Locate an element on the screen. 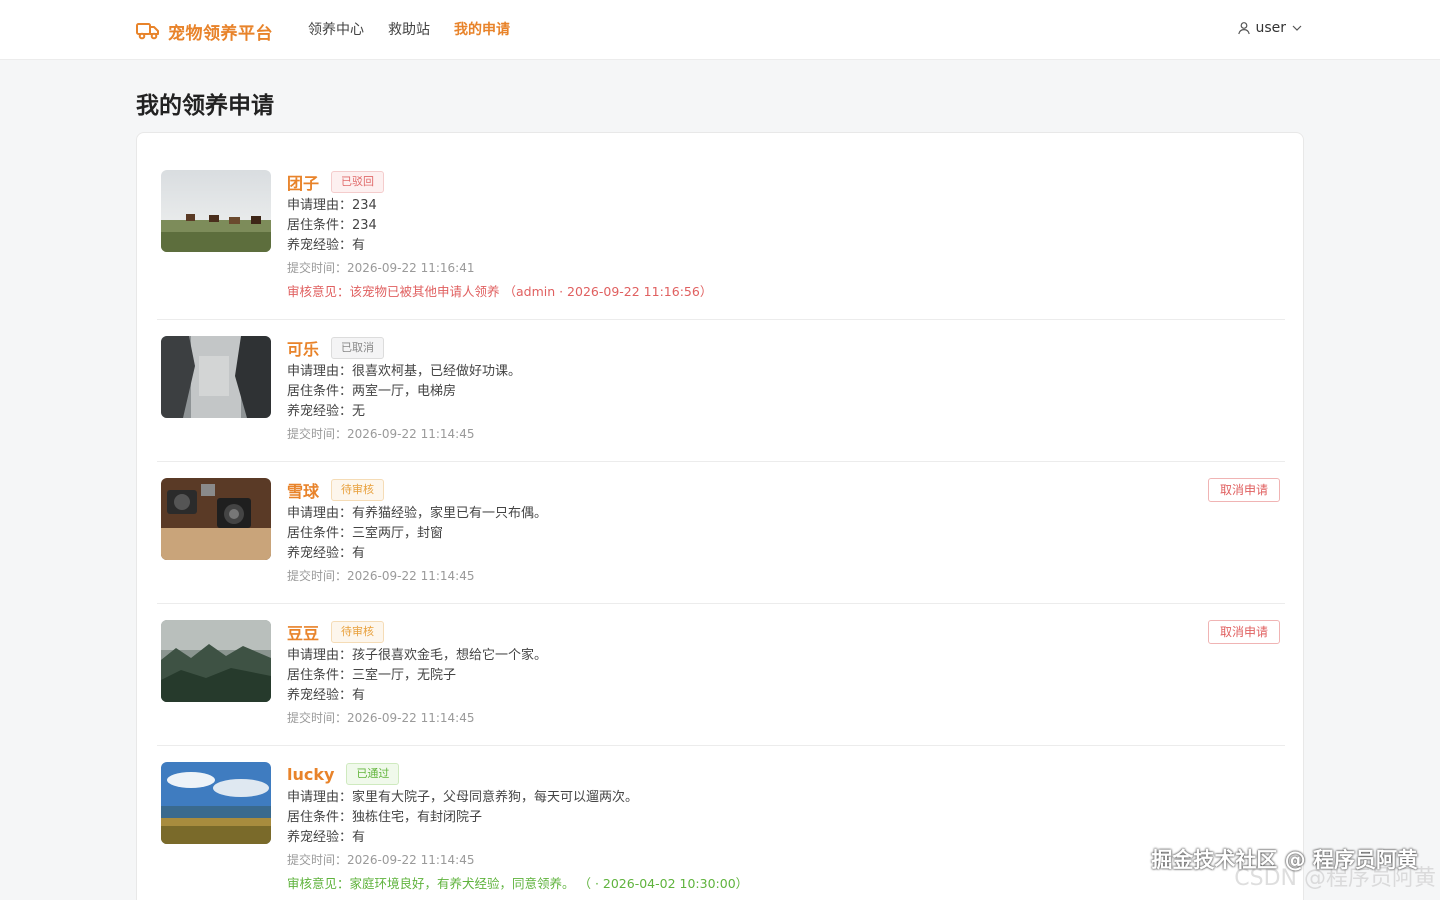 The height and width of the screenshot is (900, 1440). reason-value: 家里有大院子，父母同意养狗，每天可以遛两次。 is located at coordinates (495, 797).